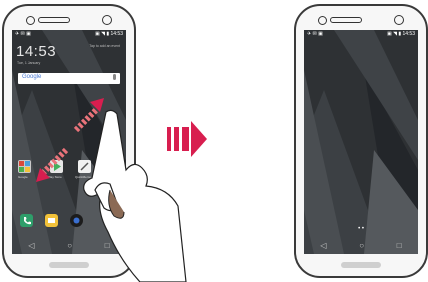  I want to click on app-icon-music, so click(110, 166).